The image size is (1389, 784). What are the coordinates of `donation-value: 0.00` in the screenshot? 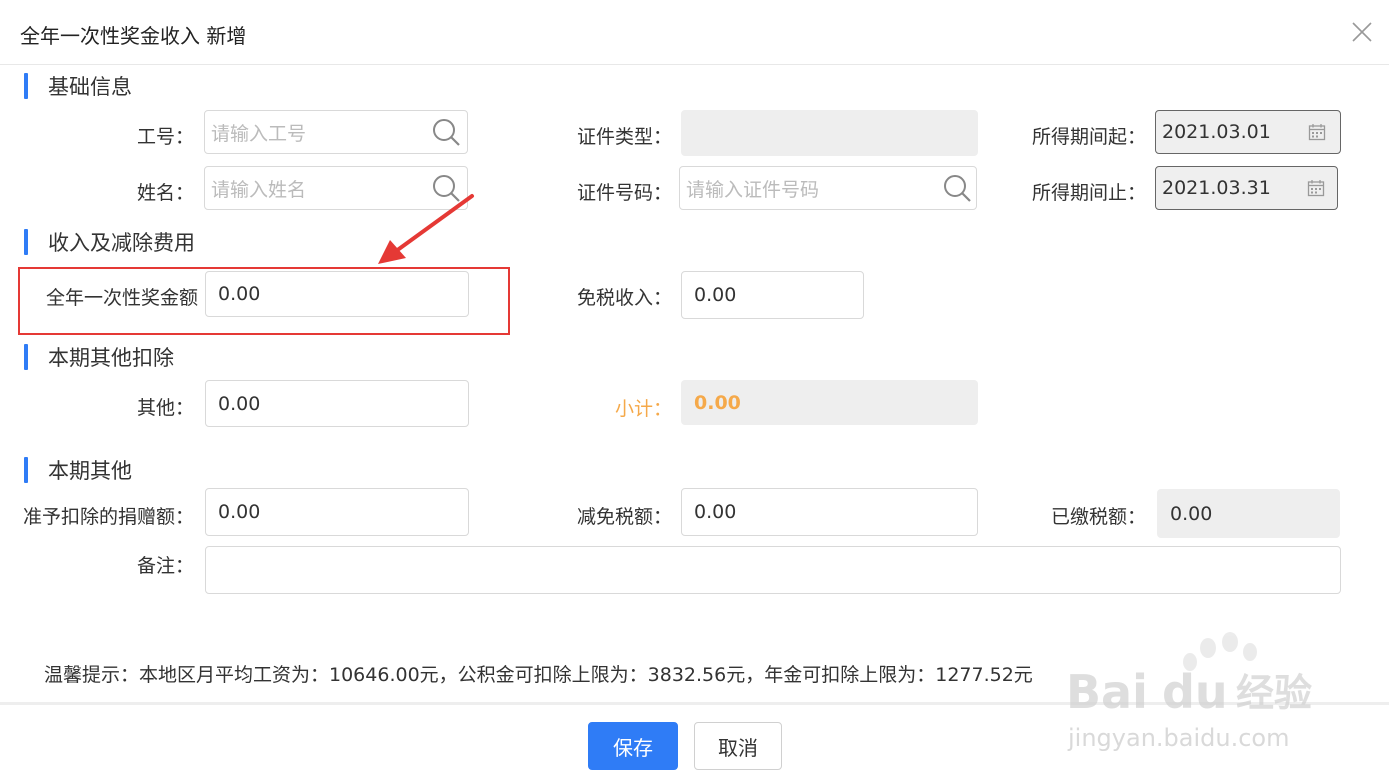 It's located at (239, 512).